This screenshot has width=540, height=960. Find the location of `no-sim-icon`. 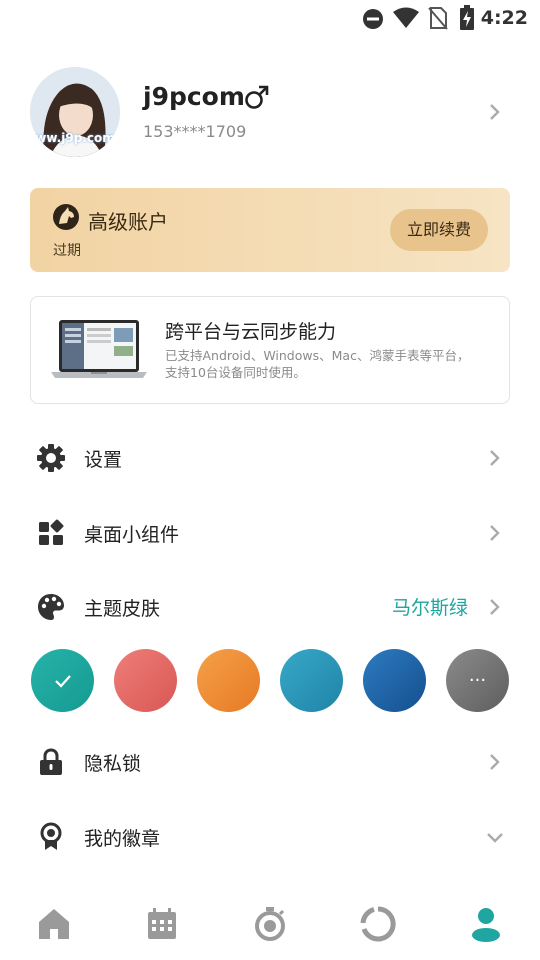

no-sim-icon is located at coordinates (438, 18).